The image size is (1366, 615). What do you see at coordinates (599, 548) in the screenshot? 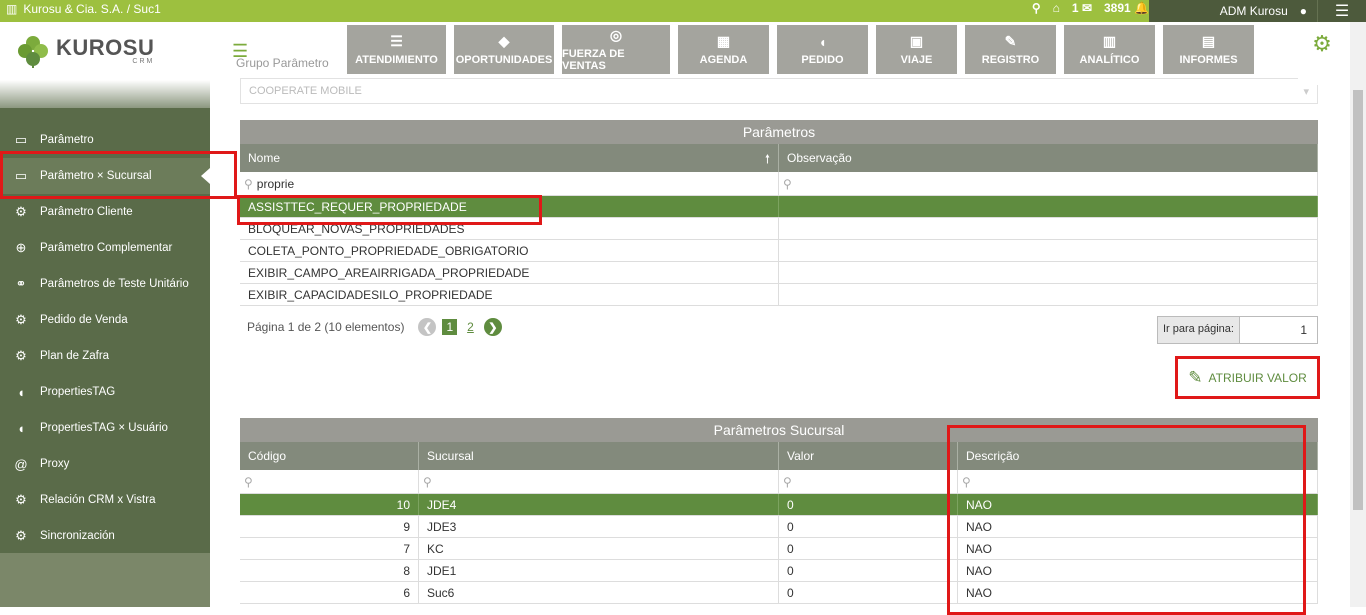
I see `cell-sucursal: KC` at bounding box center [599, 548].